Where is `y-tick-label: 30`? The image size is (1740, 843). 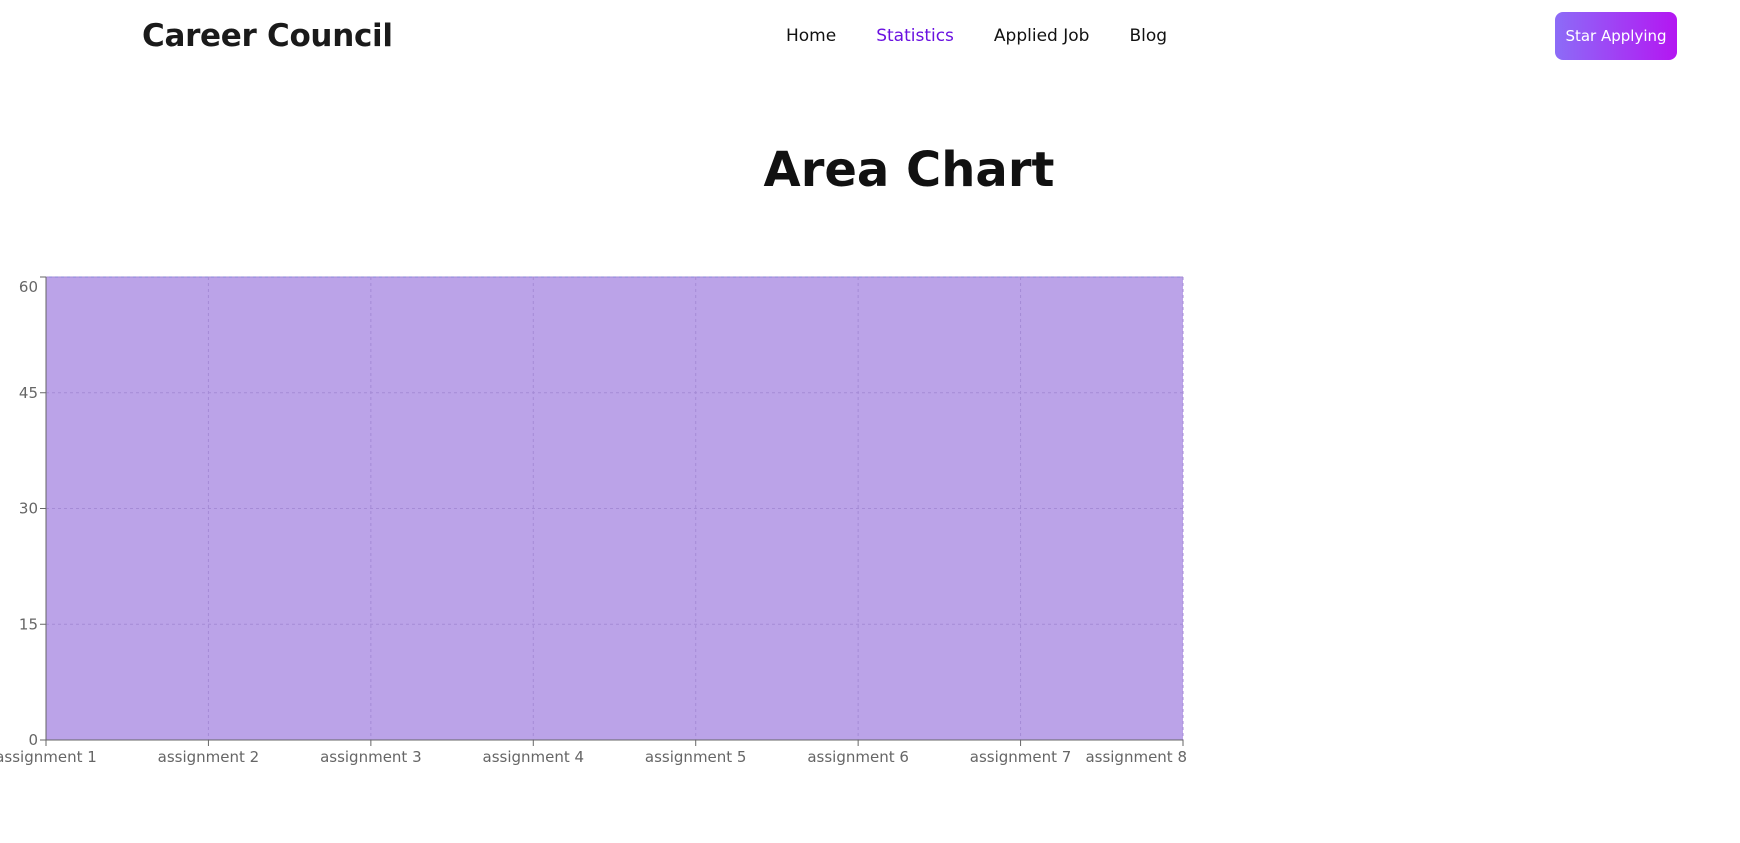
y-tick-label: 30 is located at coordinates (28, 509).